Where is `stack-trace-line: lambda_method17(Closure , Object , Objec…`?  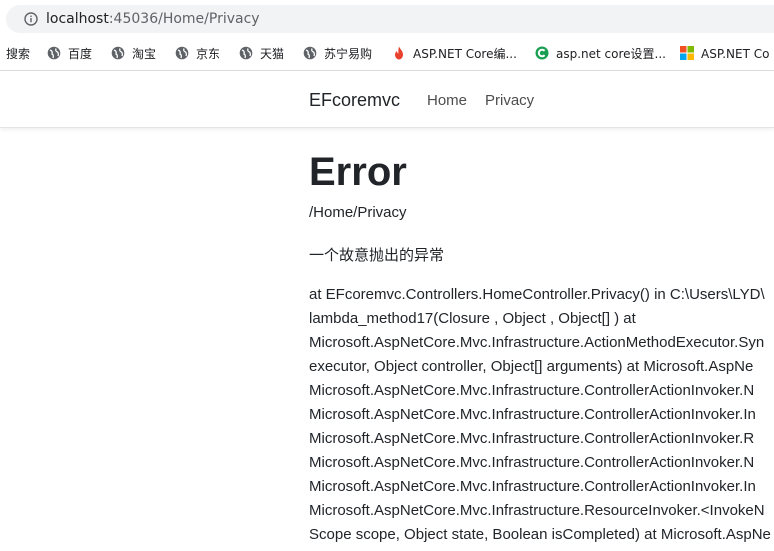 stack-trace-line: lambda_method17(Closure , Object , Objec… is located at coordinates (472, 318).